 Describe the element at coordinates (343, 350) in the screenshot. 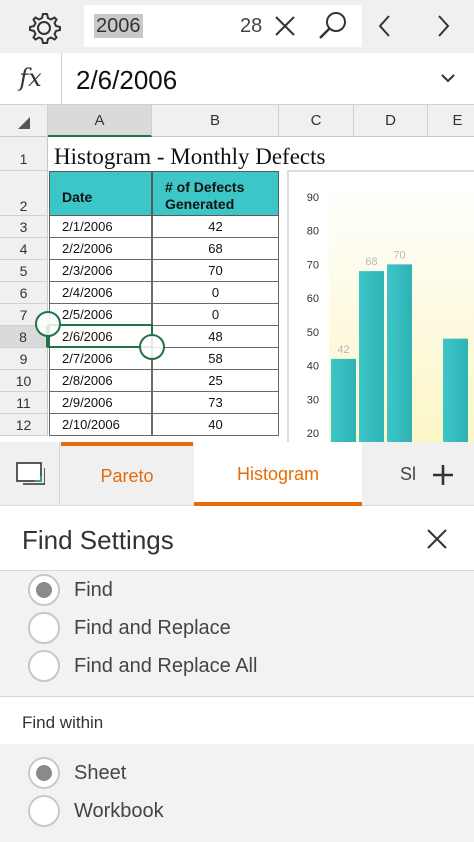

I see `data-label: 42` at that location.